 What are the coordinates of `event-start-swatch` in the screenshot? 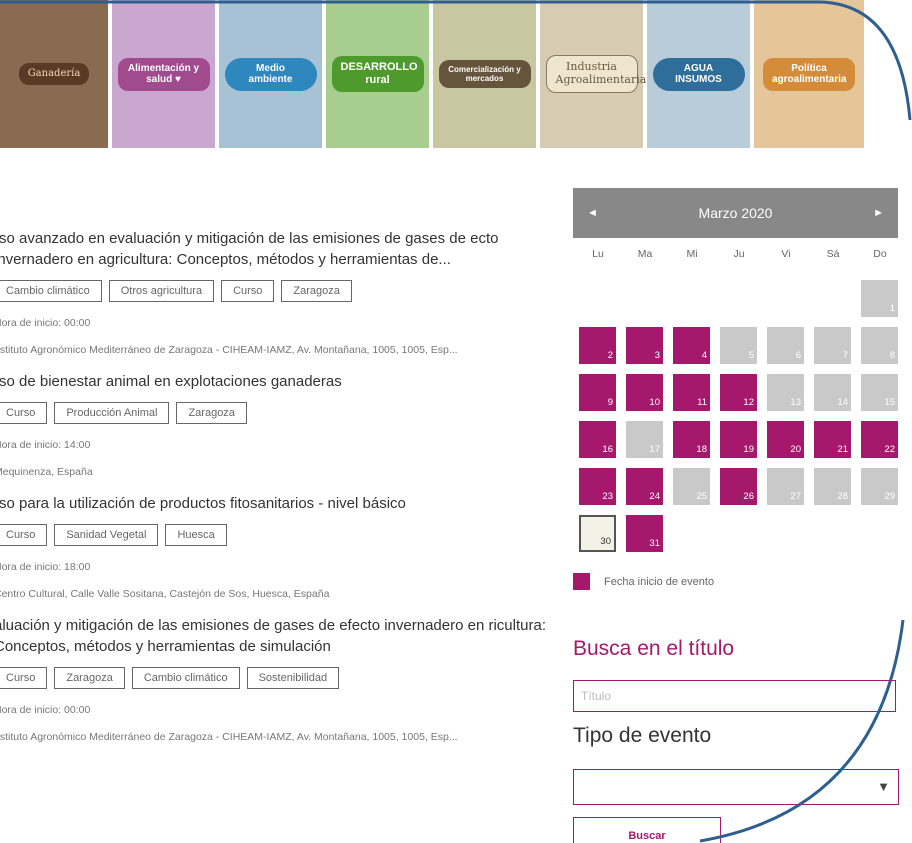 It's located at (581, 581).